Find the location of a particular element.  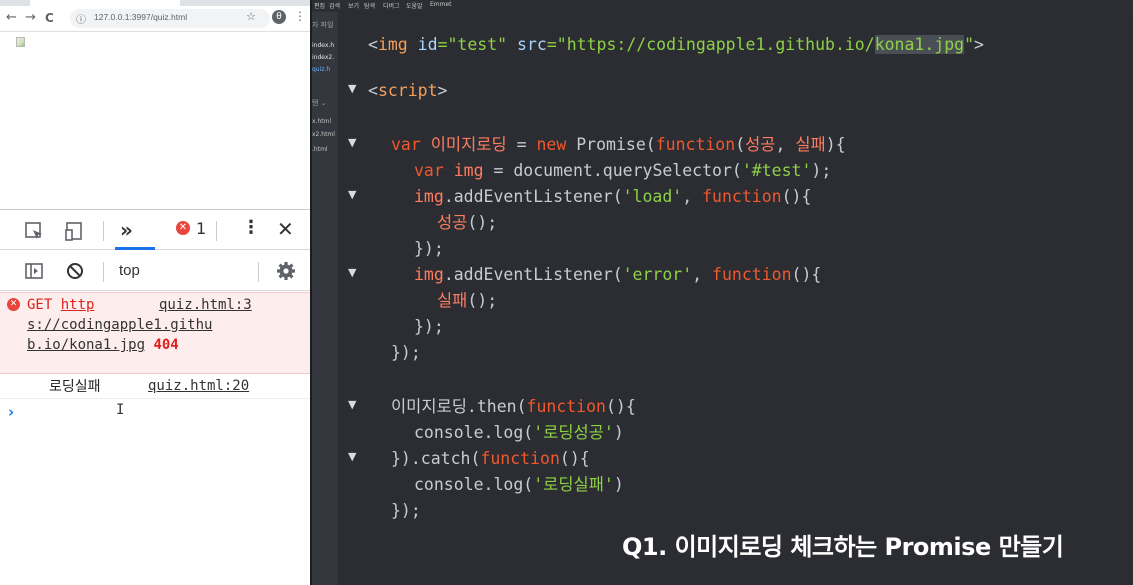

reload-icon: C is located at coordinates (49, 18).